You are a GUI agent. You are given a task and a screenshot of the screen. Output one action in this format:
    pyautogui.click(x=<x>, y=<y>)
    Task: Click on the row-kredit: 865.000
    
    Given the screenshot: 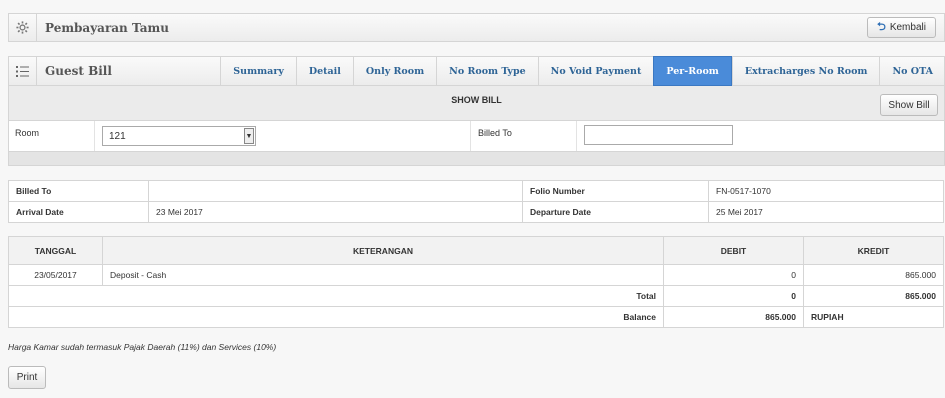 What is the action you would take?
    pyautogui.click(x=873, y=275)
    